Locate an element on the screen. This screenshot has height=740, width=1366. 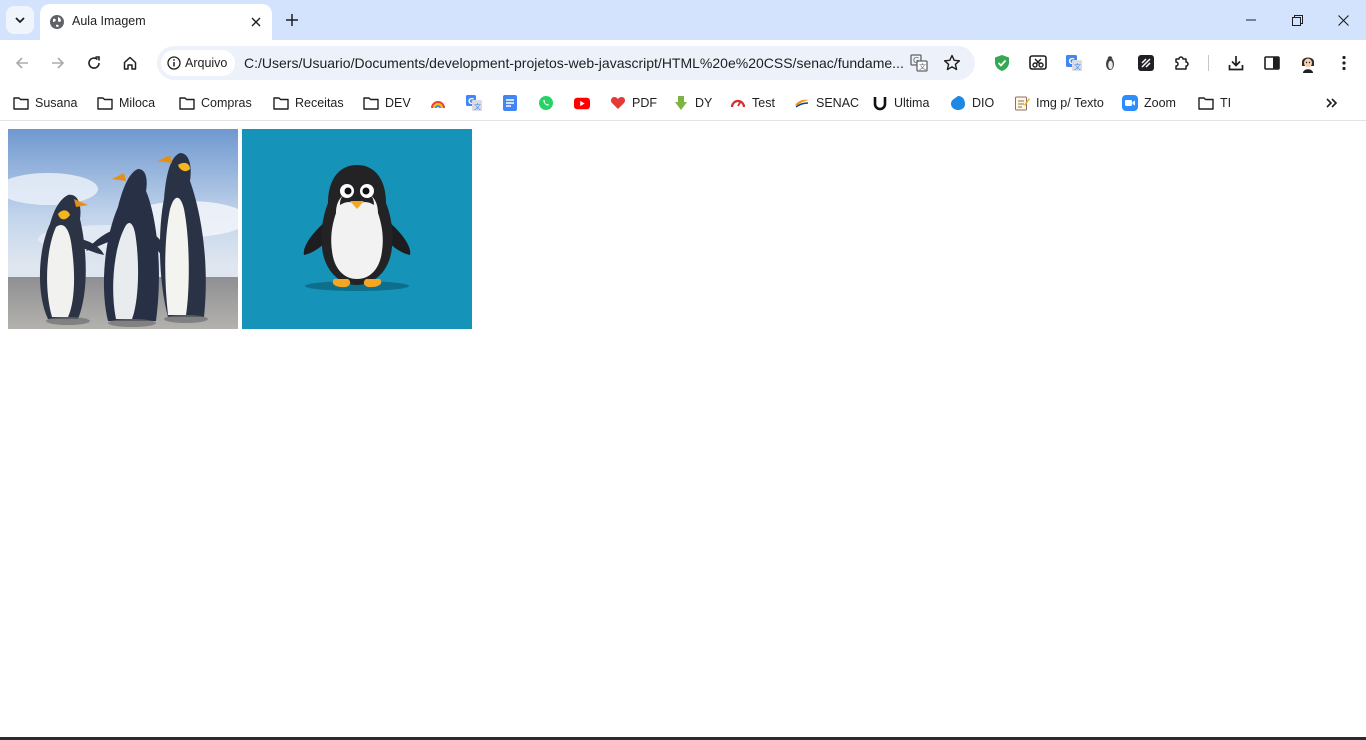
scissors-screen-icon is located at coordinates (1038, 62).